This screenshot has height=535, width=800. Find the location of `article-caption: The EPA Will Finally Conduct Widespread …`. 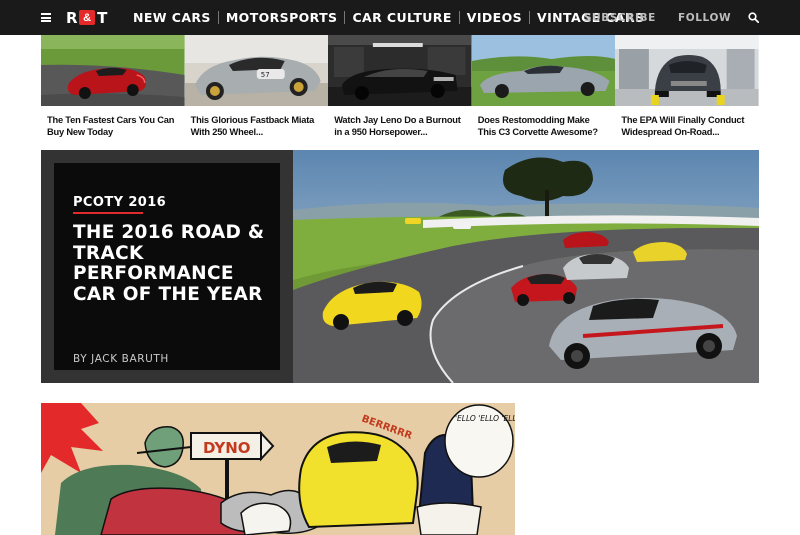

article-caption: The EPA Will Finally Conduct Widespread … is located at coordinates (687, 126).